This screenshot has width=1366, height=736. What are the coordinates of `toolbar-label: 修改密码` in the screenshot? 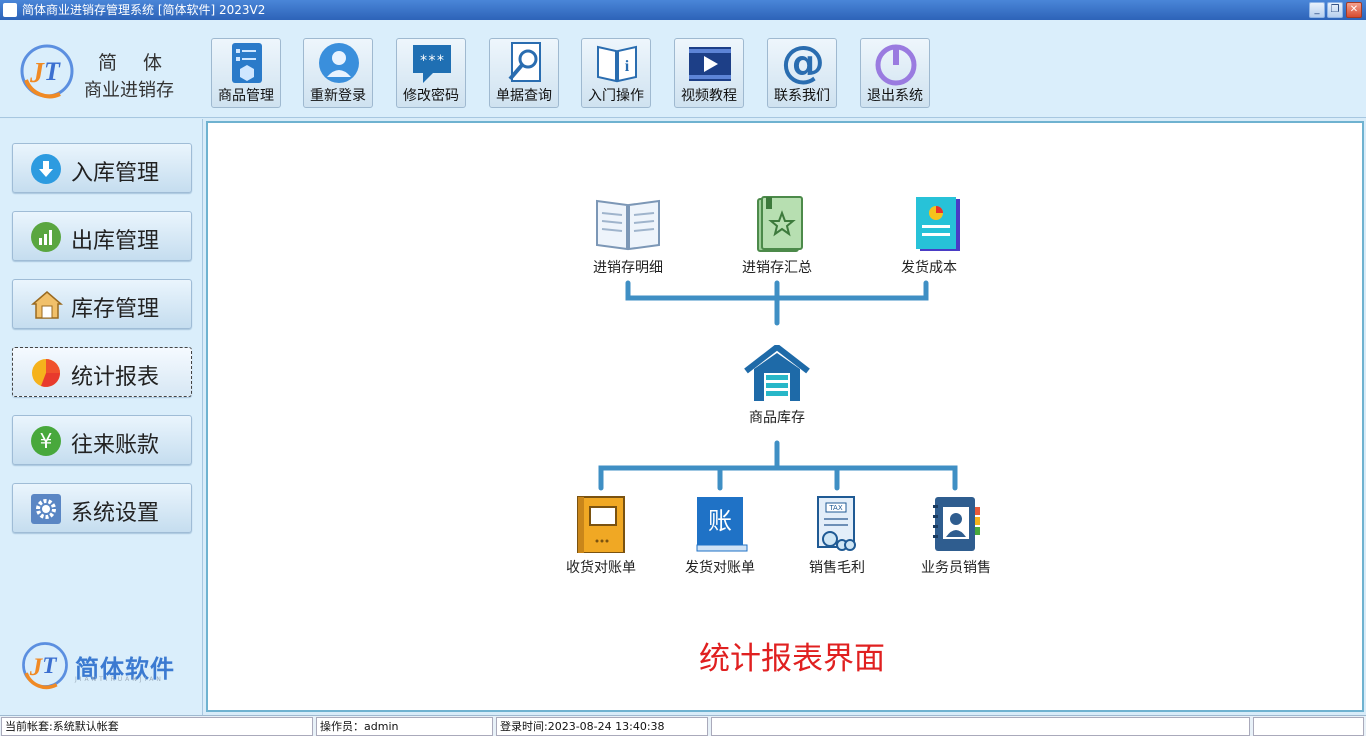 It's located at (431, 96).